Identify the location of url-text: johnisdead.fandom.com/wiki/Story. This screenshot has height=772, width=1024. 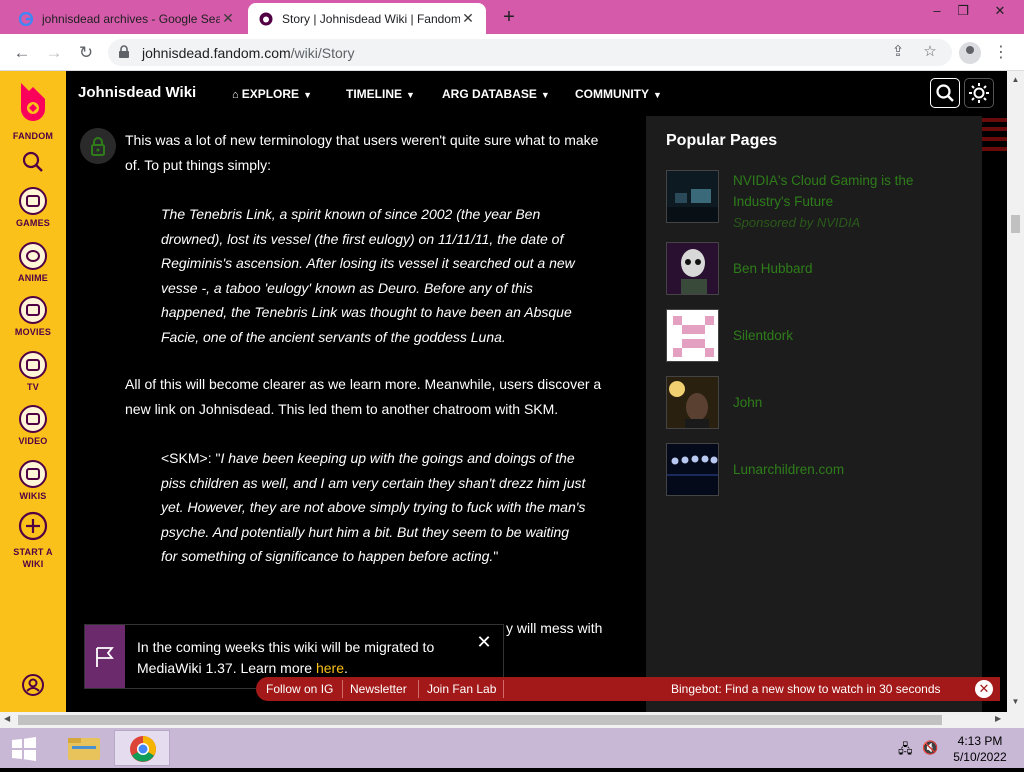
(248, 53).